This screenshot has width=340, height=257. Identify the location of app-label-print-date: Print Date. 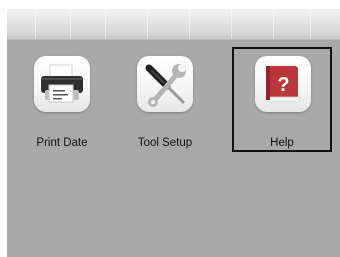
(62, 143).